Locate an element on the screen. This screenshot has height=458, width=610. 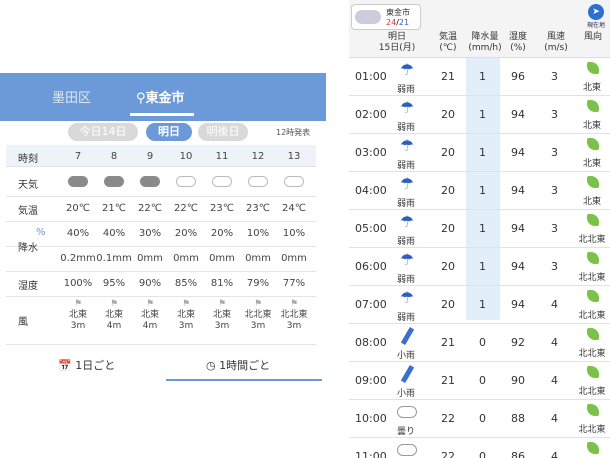
umbrella-icon: ☂ is located at coordinates (407, 297).